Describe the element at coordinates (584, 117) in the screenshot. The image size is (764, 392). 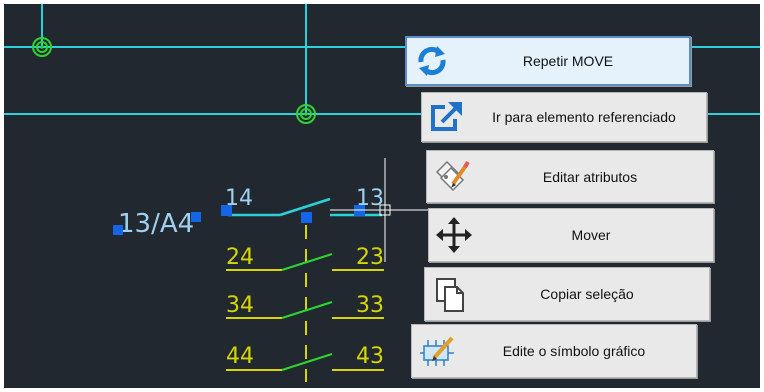
I see `go-to-referenced-element-label: Ir para elemento referenciado` at that location.